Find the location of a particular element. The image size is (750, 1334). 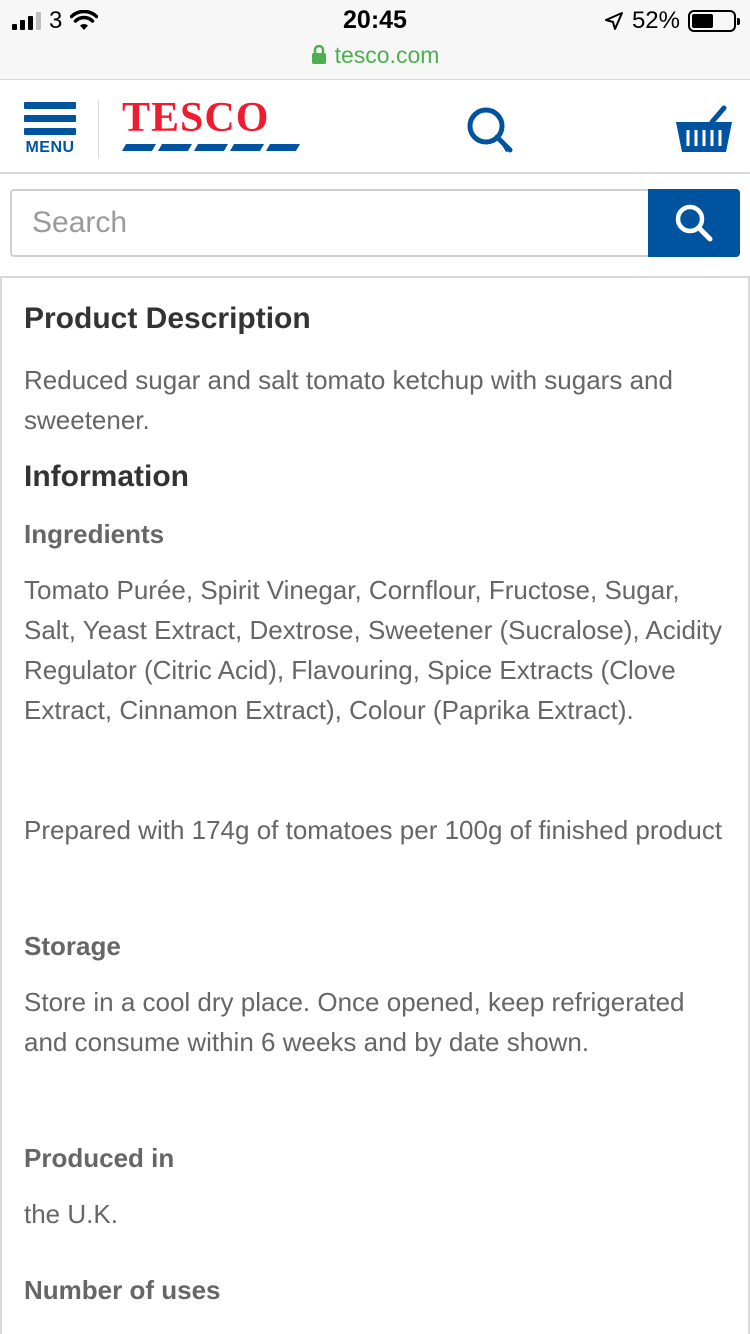

produced-in-heading: Produced in is located at coordinates (99, 1158).